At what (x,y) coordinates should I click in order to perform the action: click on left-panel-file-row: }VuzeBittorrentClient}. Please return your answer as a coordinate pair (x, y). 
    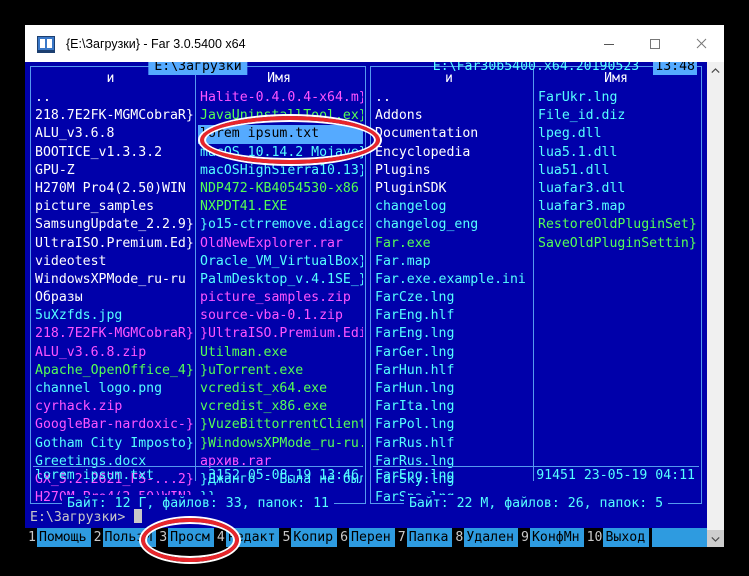
    Looking at the image, I should click on (280, 425).